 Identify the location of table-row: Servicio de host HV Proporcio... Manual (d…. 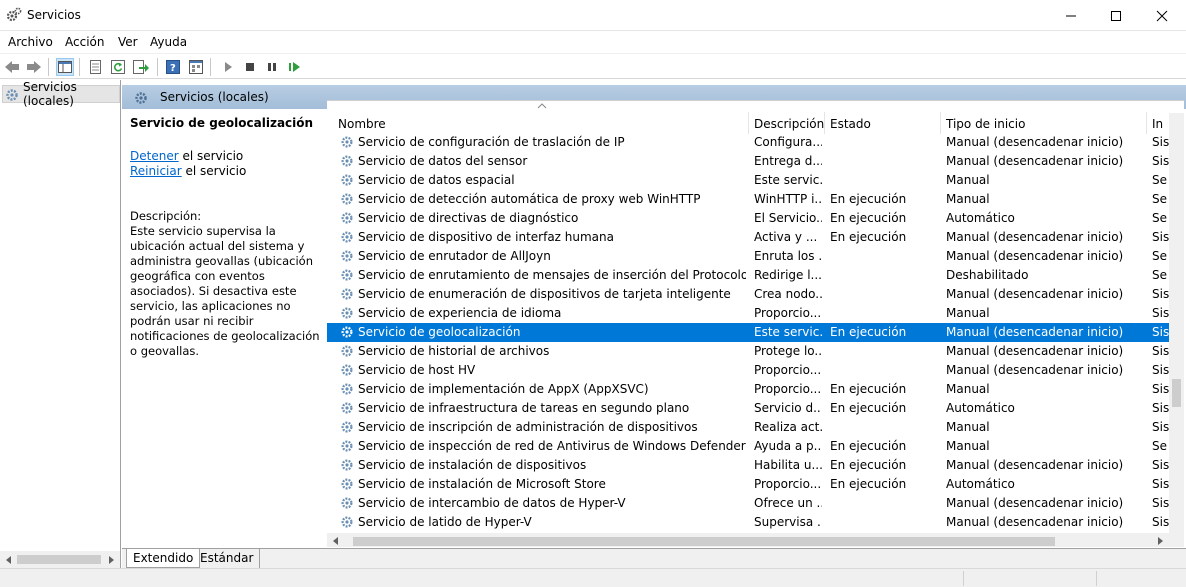
(748, 370).